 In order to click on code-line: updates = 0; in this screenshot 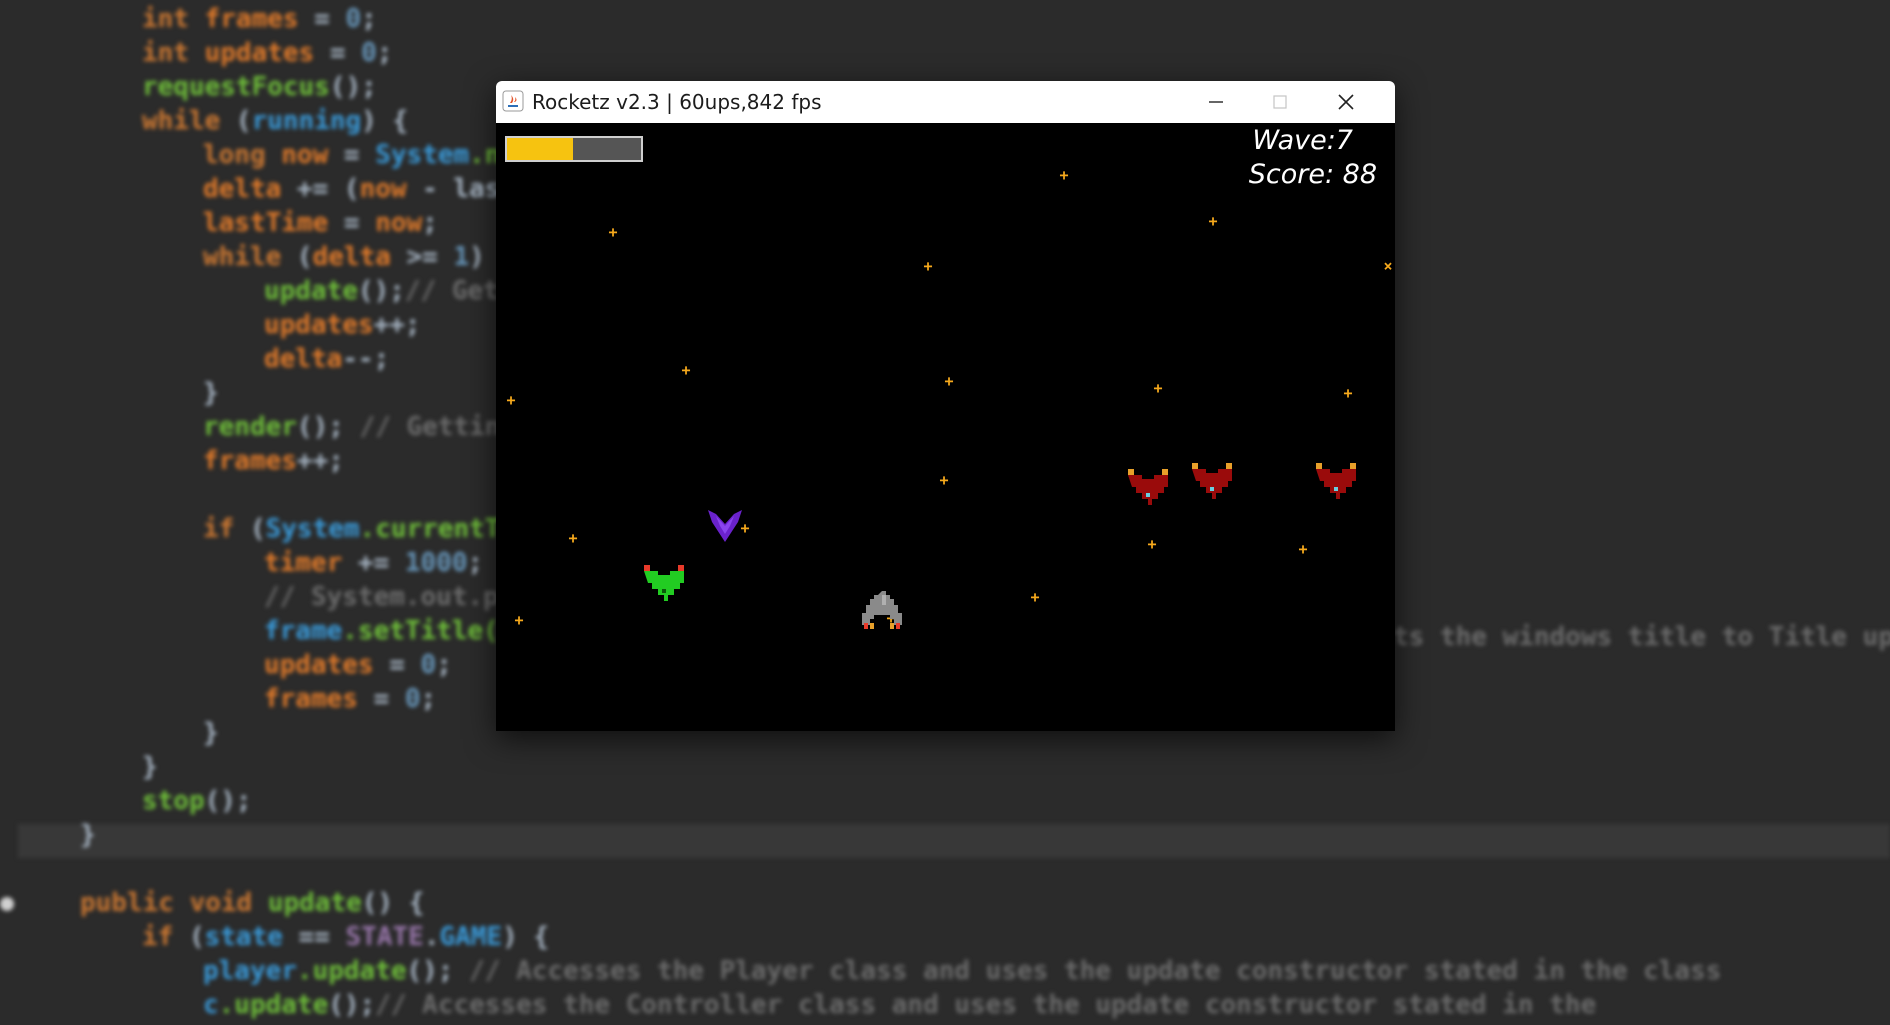, I will do `click(358, 665)`.